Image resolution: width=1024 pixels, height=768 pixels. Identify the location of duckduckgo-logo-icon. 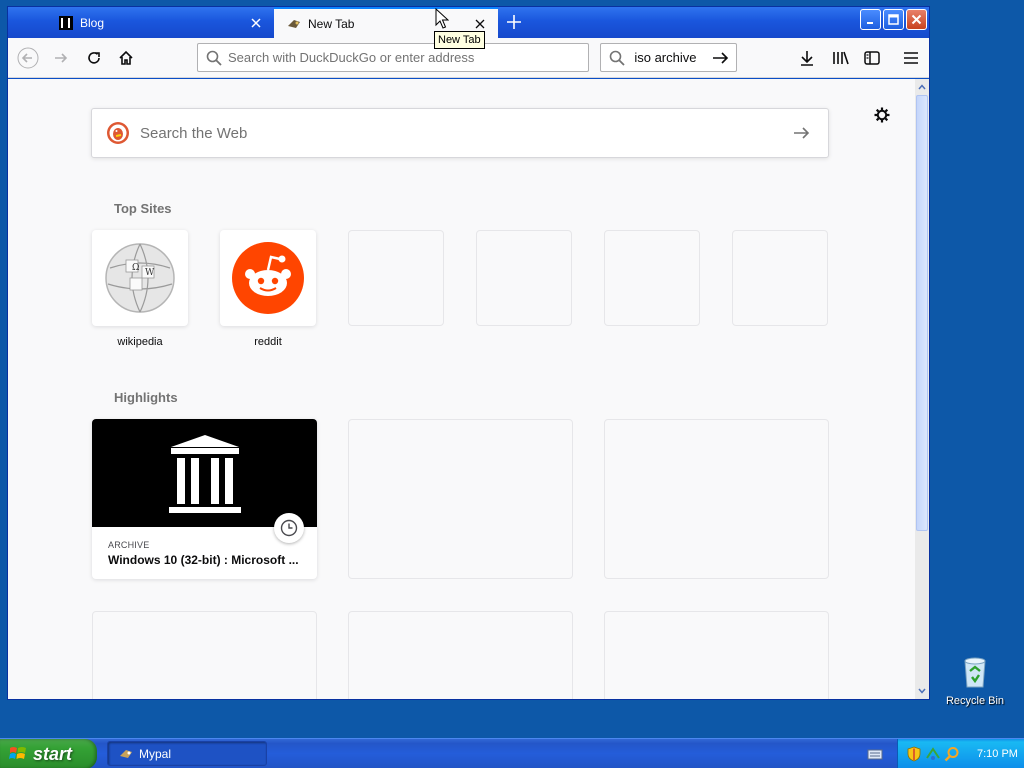
(118, 133).